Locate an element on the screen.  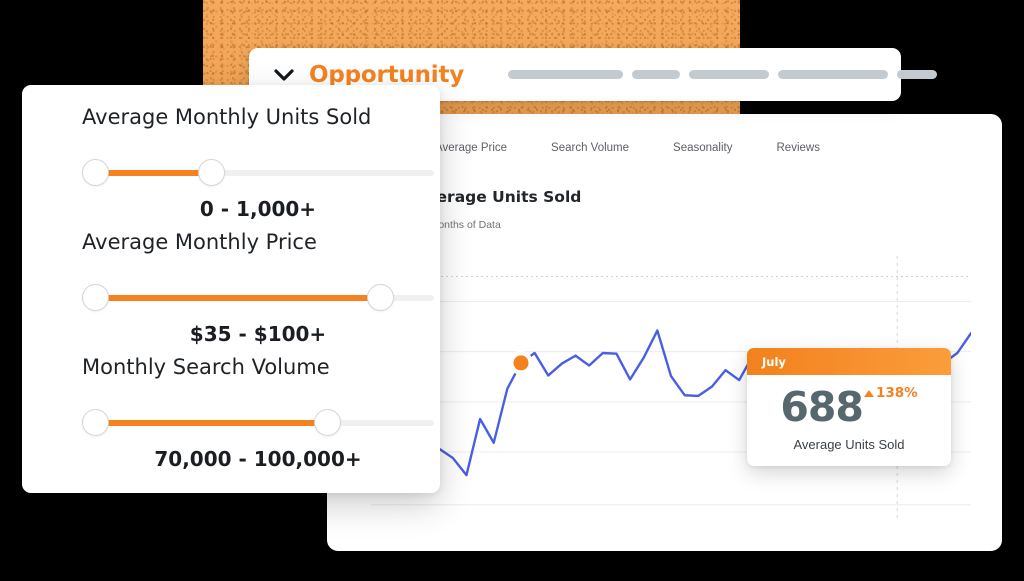
tab-seasonality: Seasonality is located at coordinates (702, 152).